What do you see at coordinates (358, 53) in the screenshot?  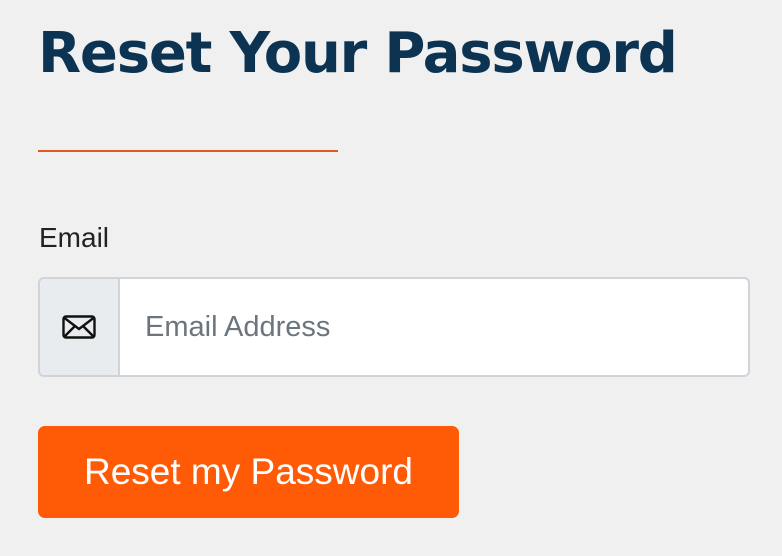 I see `page-title: Reset Your Password` at bounding box center [358, 53].